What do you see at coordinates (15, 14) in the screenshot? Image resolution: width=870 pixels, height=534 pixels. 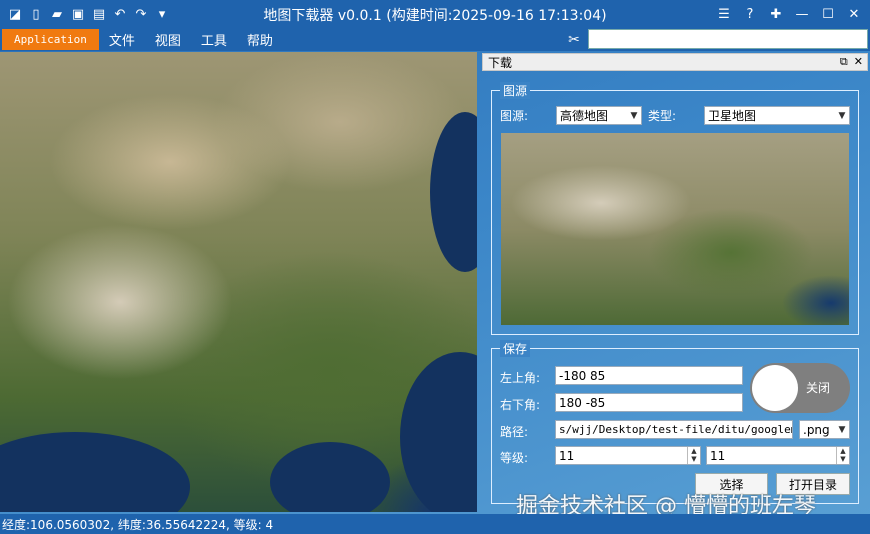 I see `app-logo-icon: ◪` at bounding box center [15, 14].